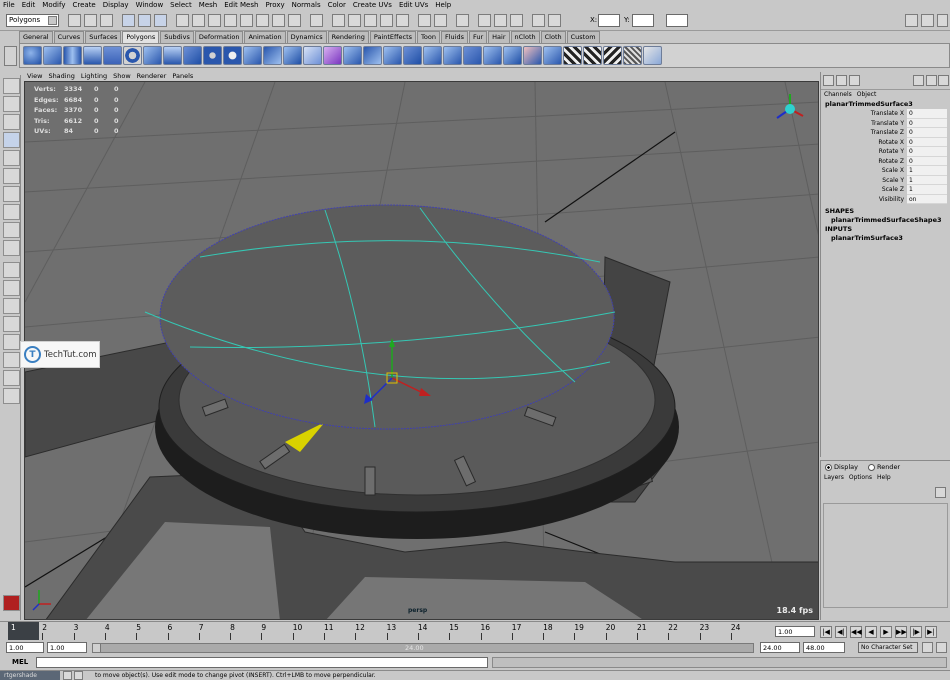 This screenshot has width=950, height=680. What do you see at coordinates (152, 55) in the screenshot?
I see `poly-prism-icon` at bounding box center [152, 55].